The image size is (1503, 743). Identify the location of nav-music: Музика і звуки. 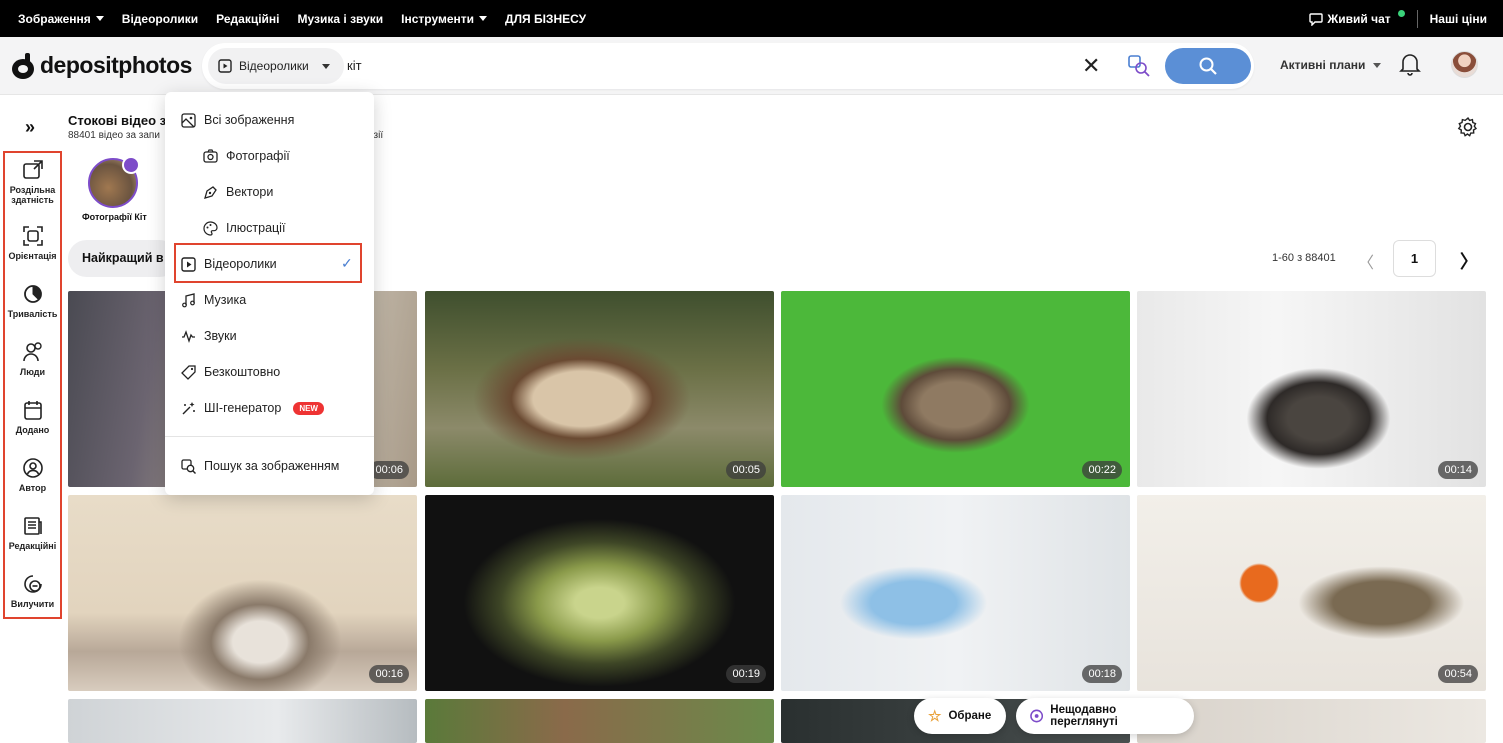
(341, 19).